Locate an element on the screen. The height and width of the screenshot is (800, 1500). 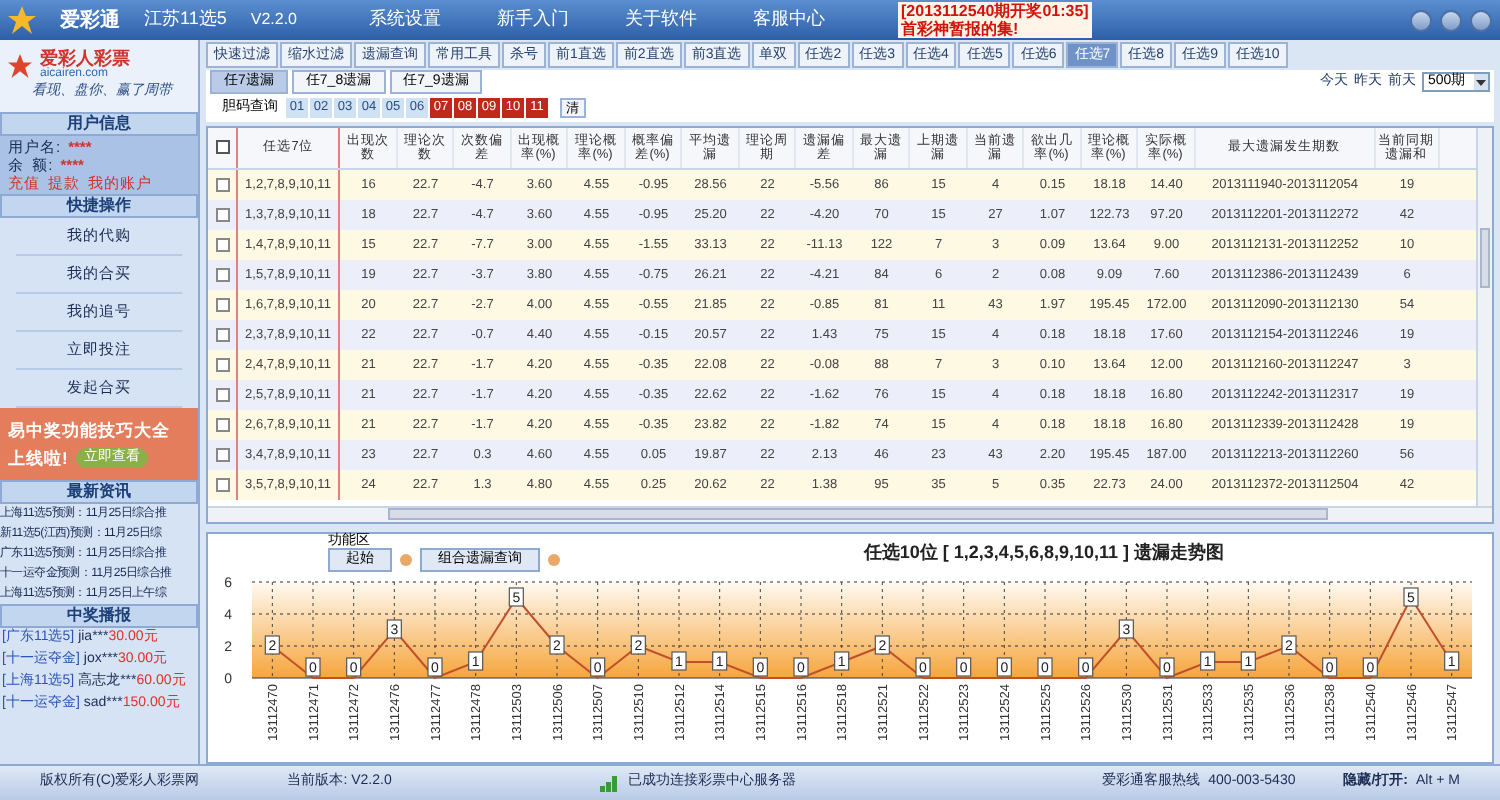
vertical-scrollbar is located at coordinates (1484, 316).